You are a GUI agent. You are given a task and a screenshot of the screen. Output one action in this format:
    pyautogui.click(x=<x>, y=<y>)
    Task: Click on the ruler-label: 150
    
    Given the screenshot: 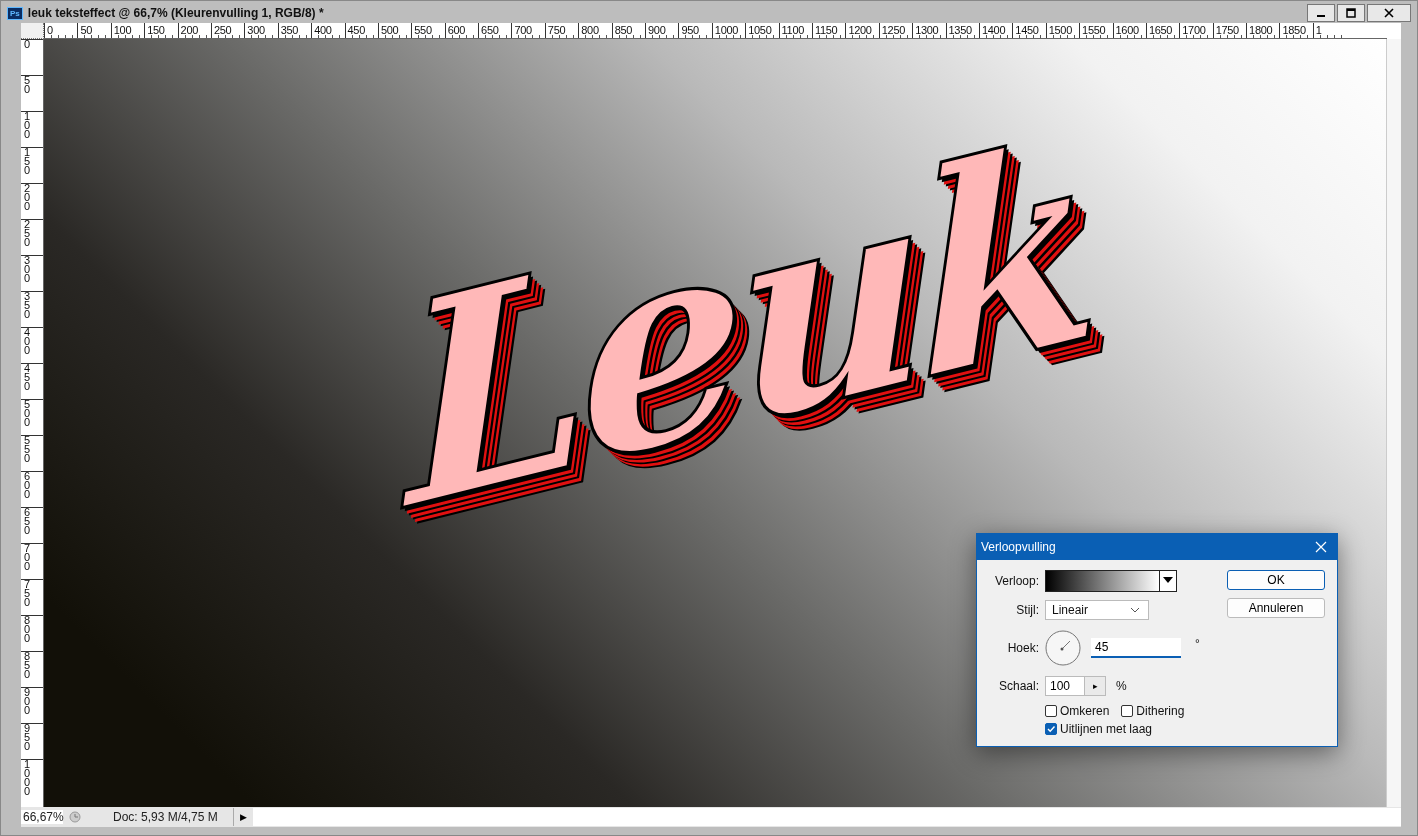 What is the action you would take?
    pyautogui.click(x=28, y=161)
    